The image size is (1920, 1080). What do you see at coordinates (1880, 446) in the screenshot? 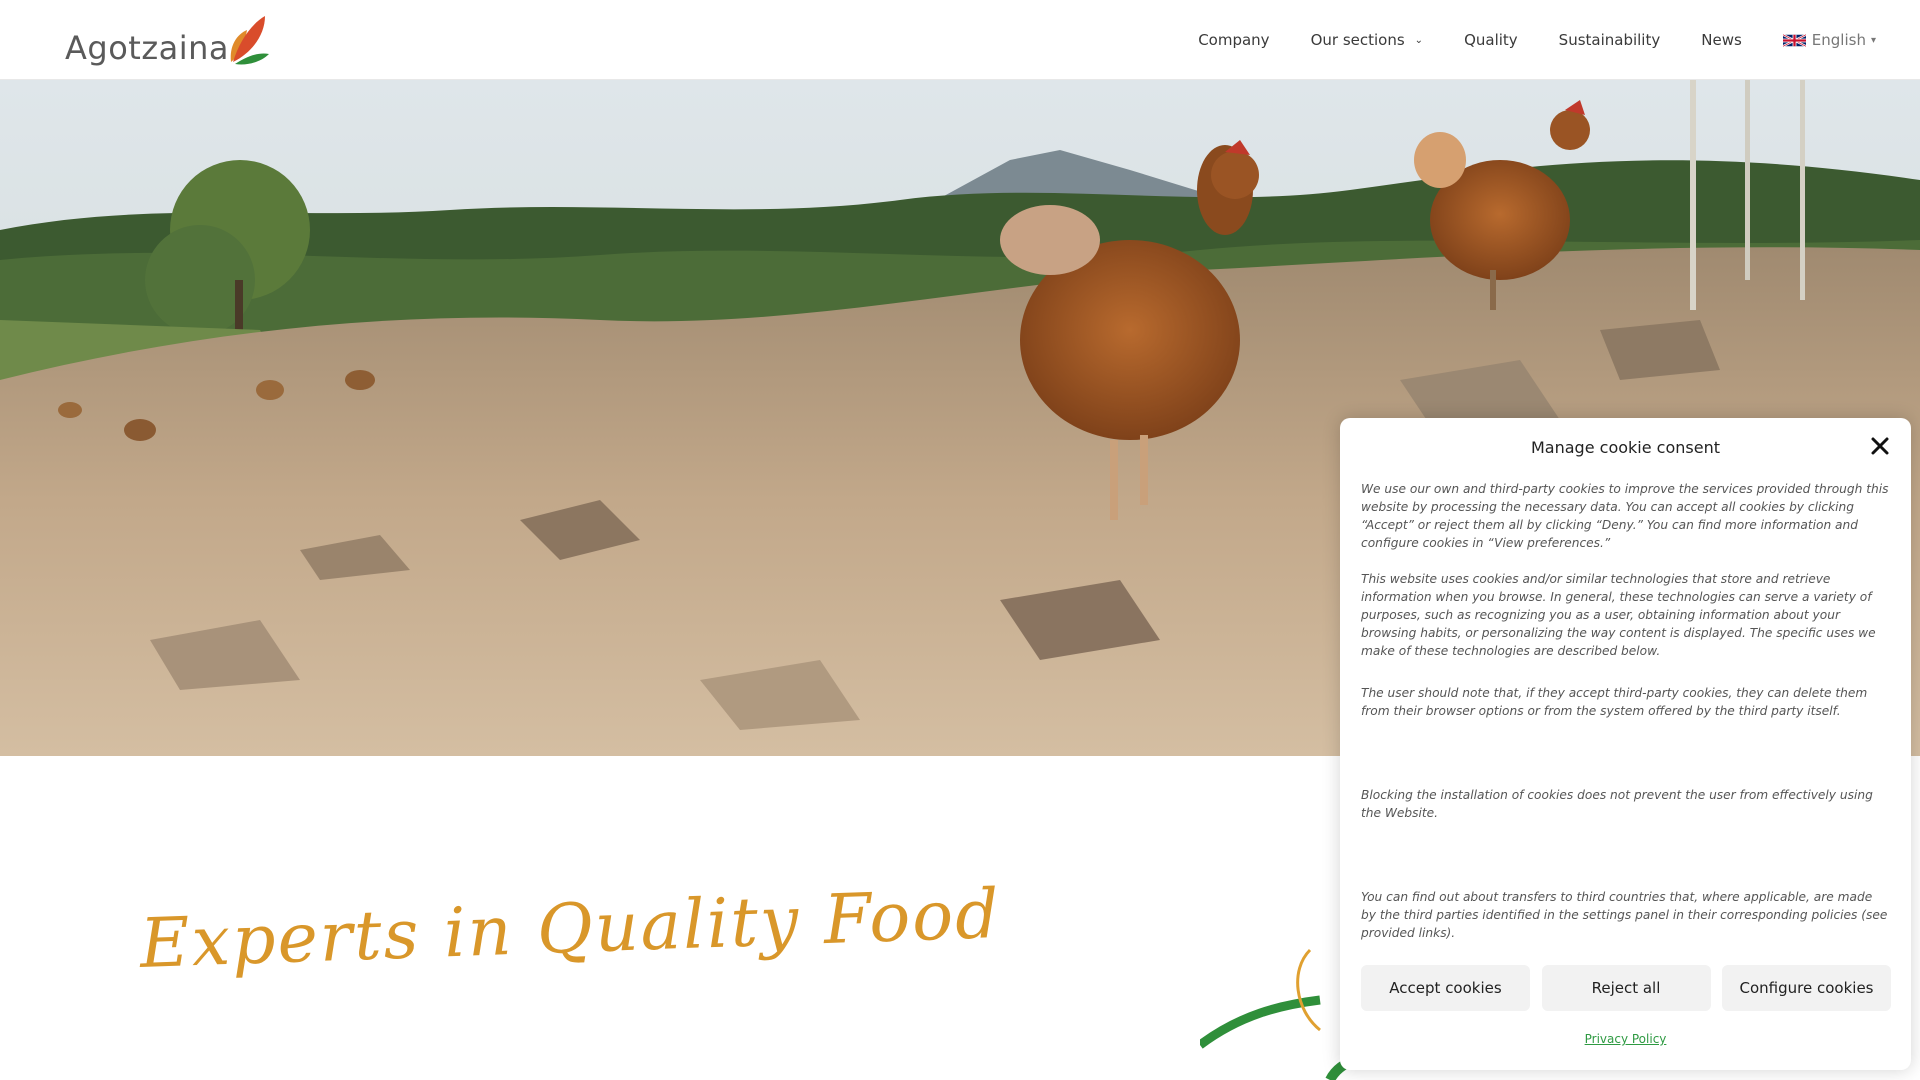
I see `close-icon` at bounding box center [1880, 446].